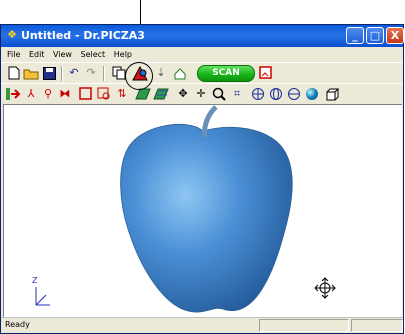  Describe the element at coordinates (183, 94) in the screenshot. I see `move-icon: ✥` at that location.